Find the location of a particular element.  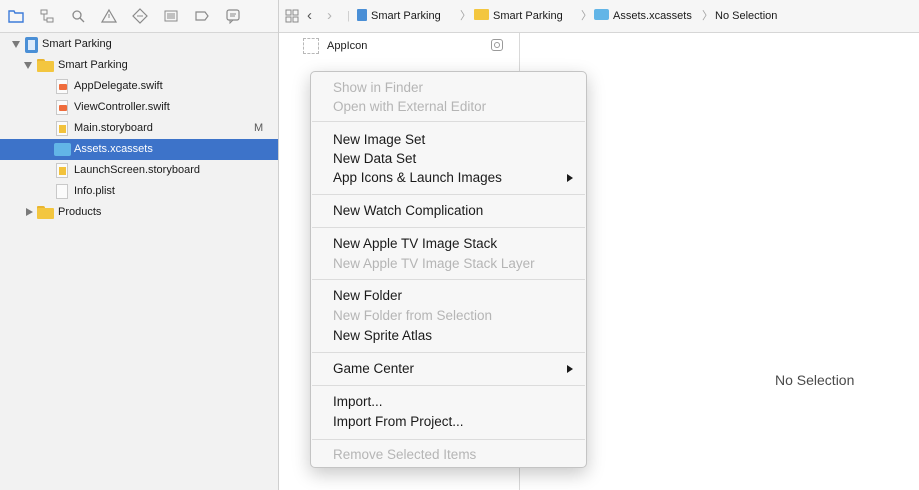

hierarchy-icon is located at coordinates (47, 16).